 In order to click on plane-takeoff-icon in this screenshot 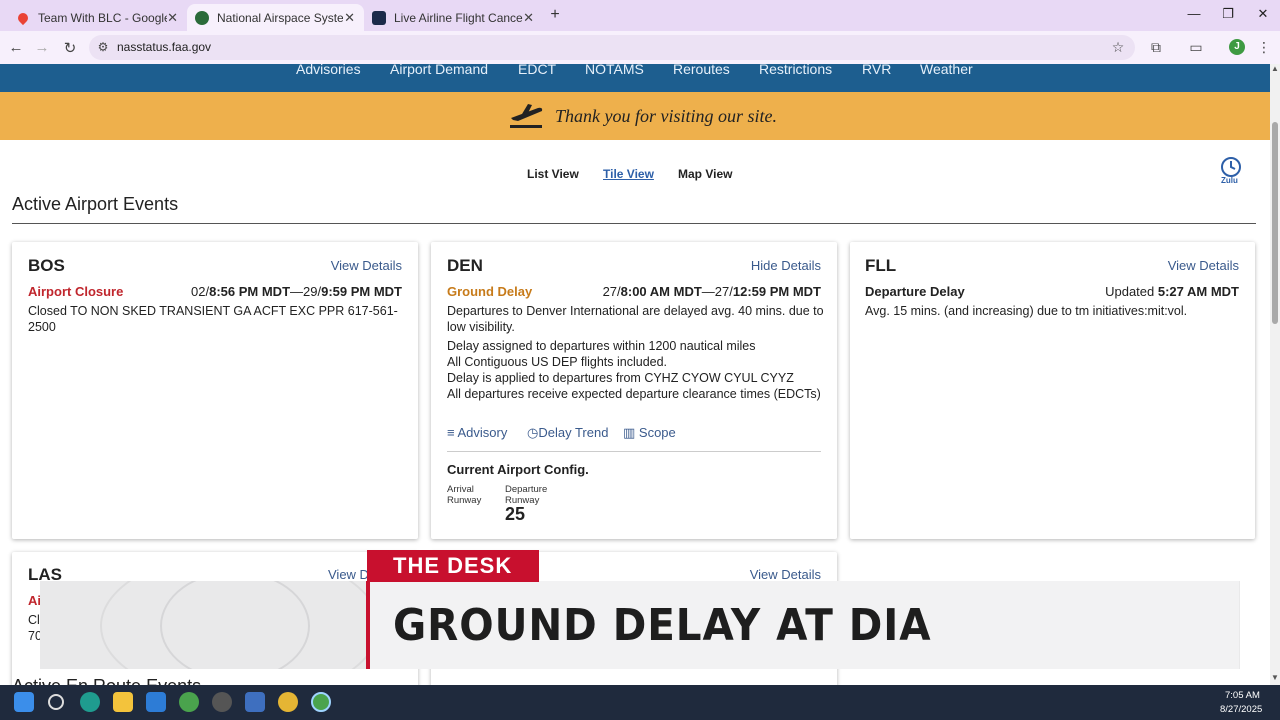, I will do `click(526, 116)`.